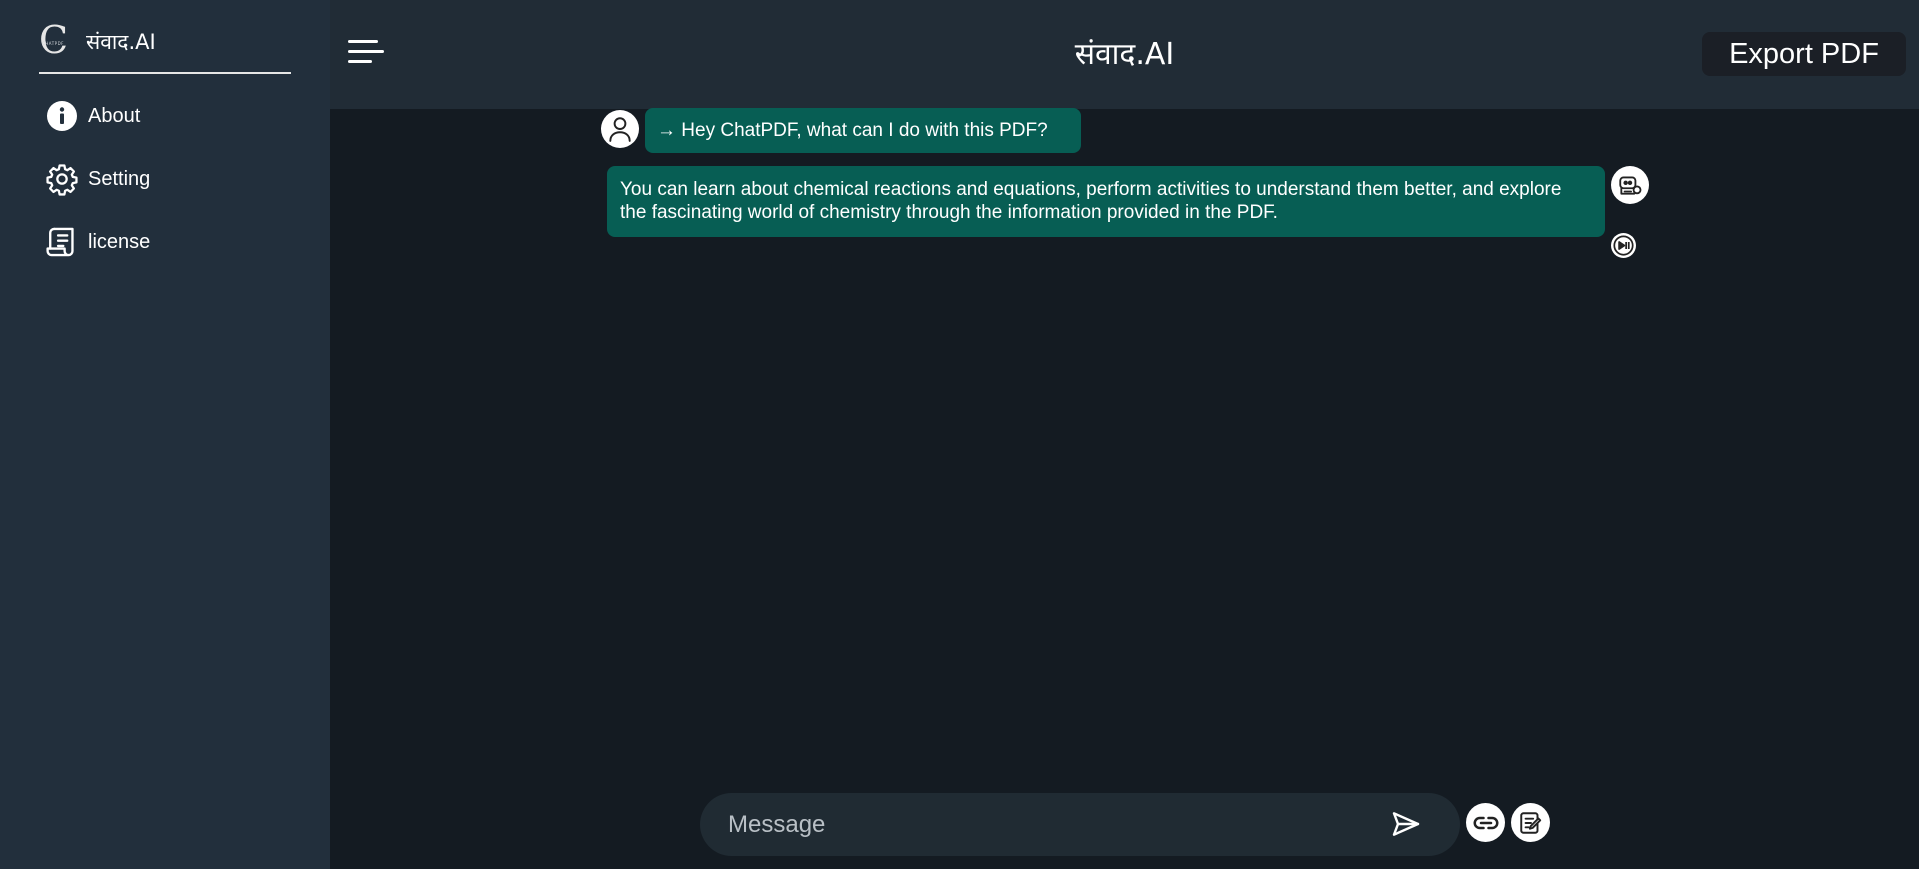  I want to click on logo-text: CHATPDF, so click(53, 43).